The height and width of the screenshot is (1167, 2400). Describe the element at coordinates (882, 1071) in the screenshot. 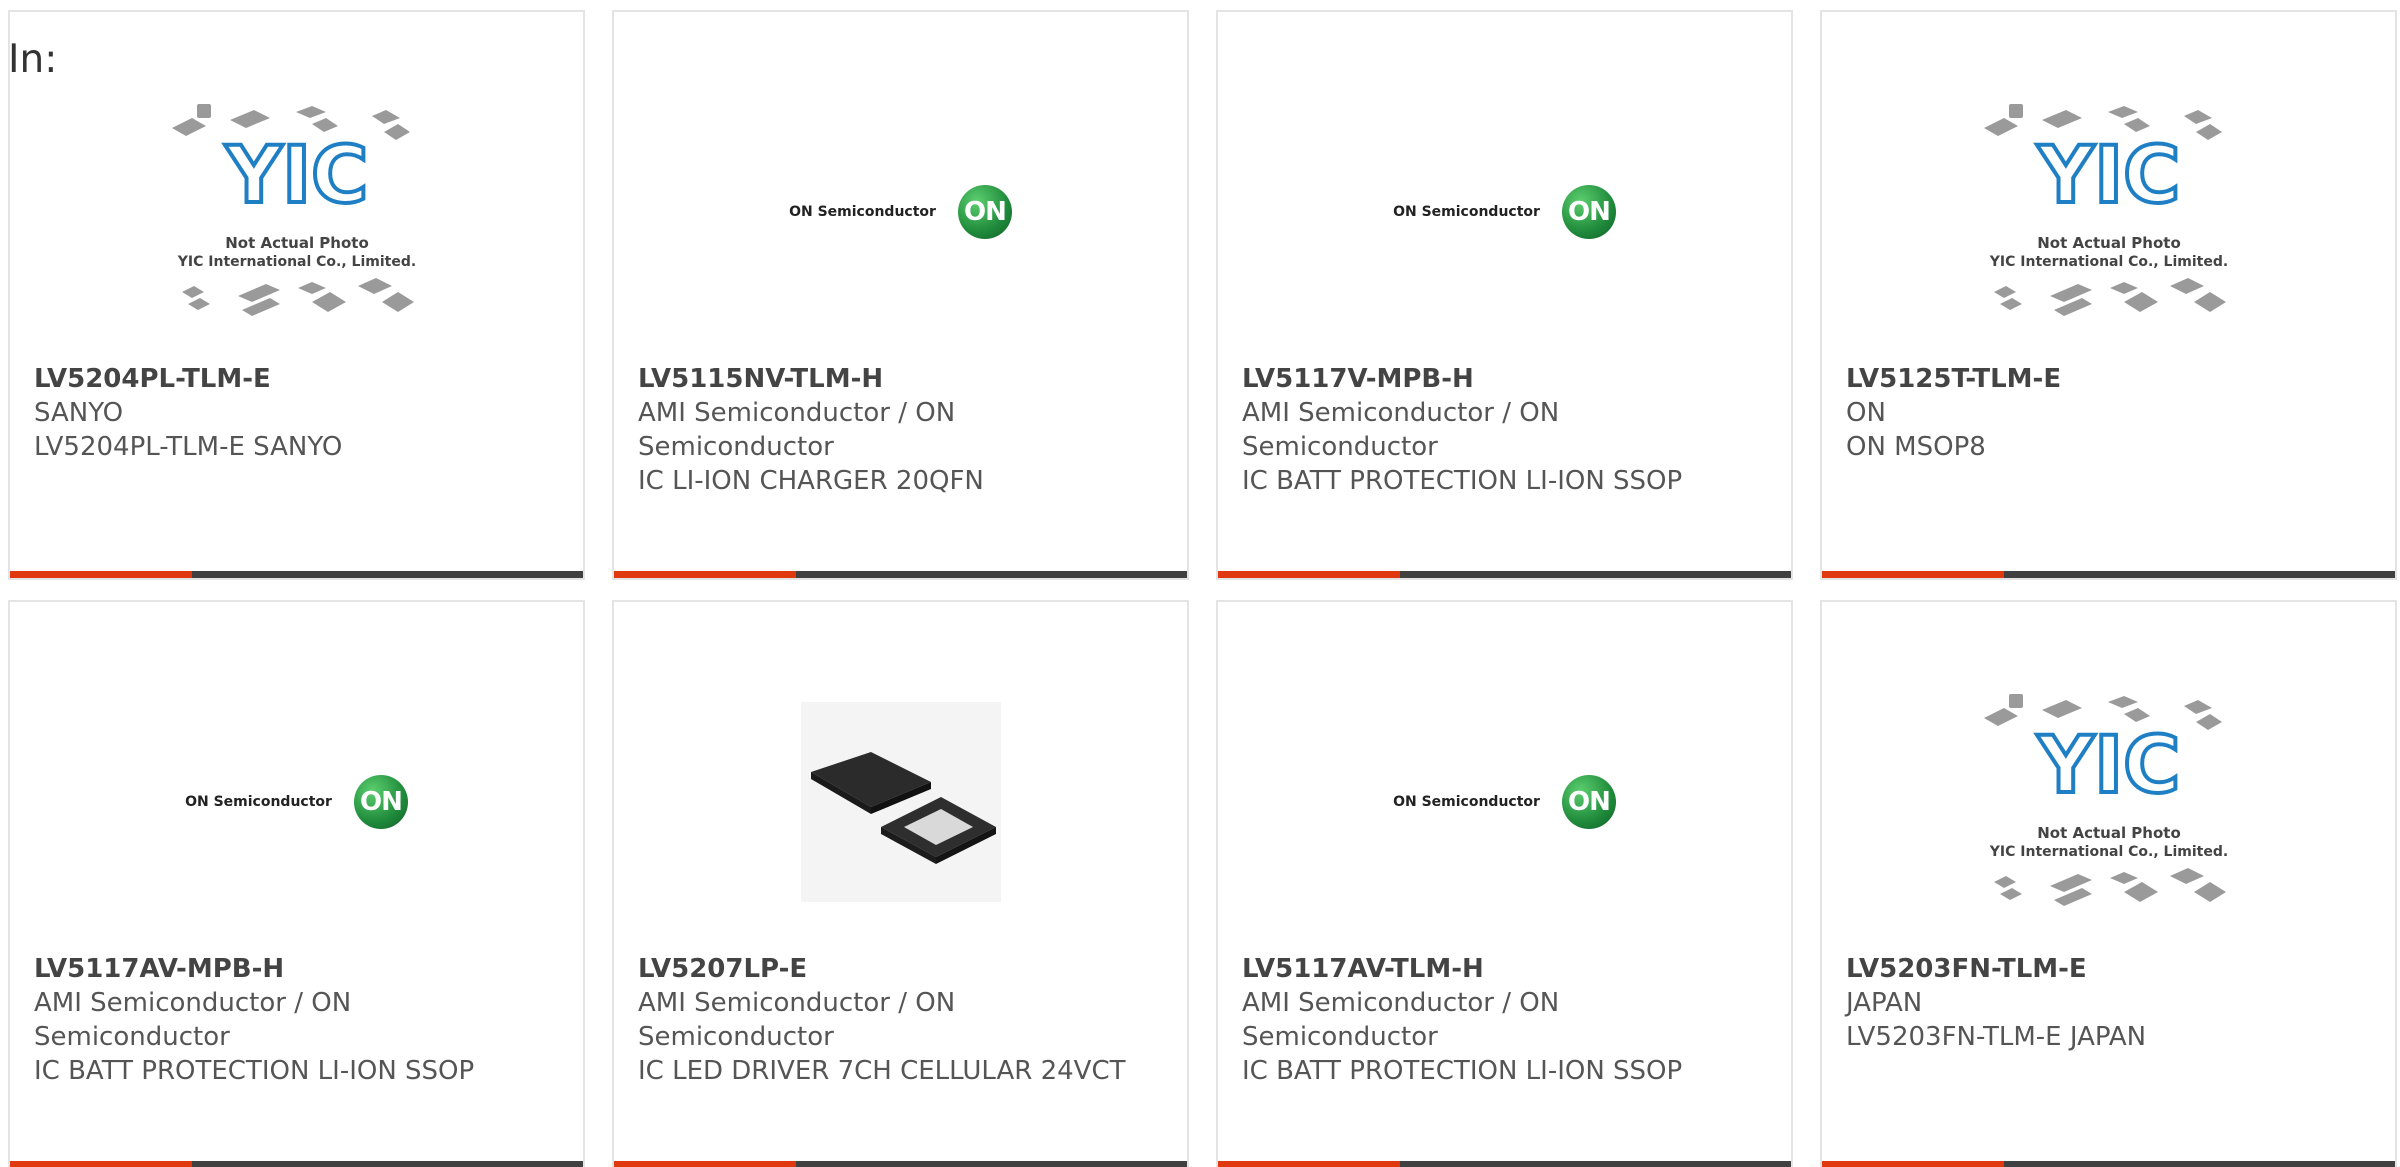

I see `description: IC LED DRIVER 7CH CELLULAR 24VCT` at that location.